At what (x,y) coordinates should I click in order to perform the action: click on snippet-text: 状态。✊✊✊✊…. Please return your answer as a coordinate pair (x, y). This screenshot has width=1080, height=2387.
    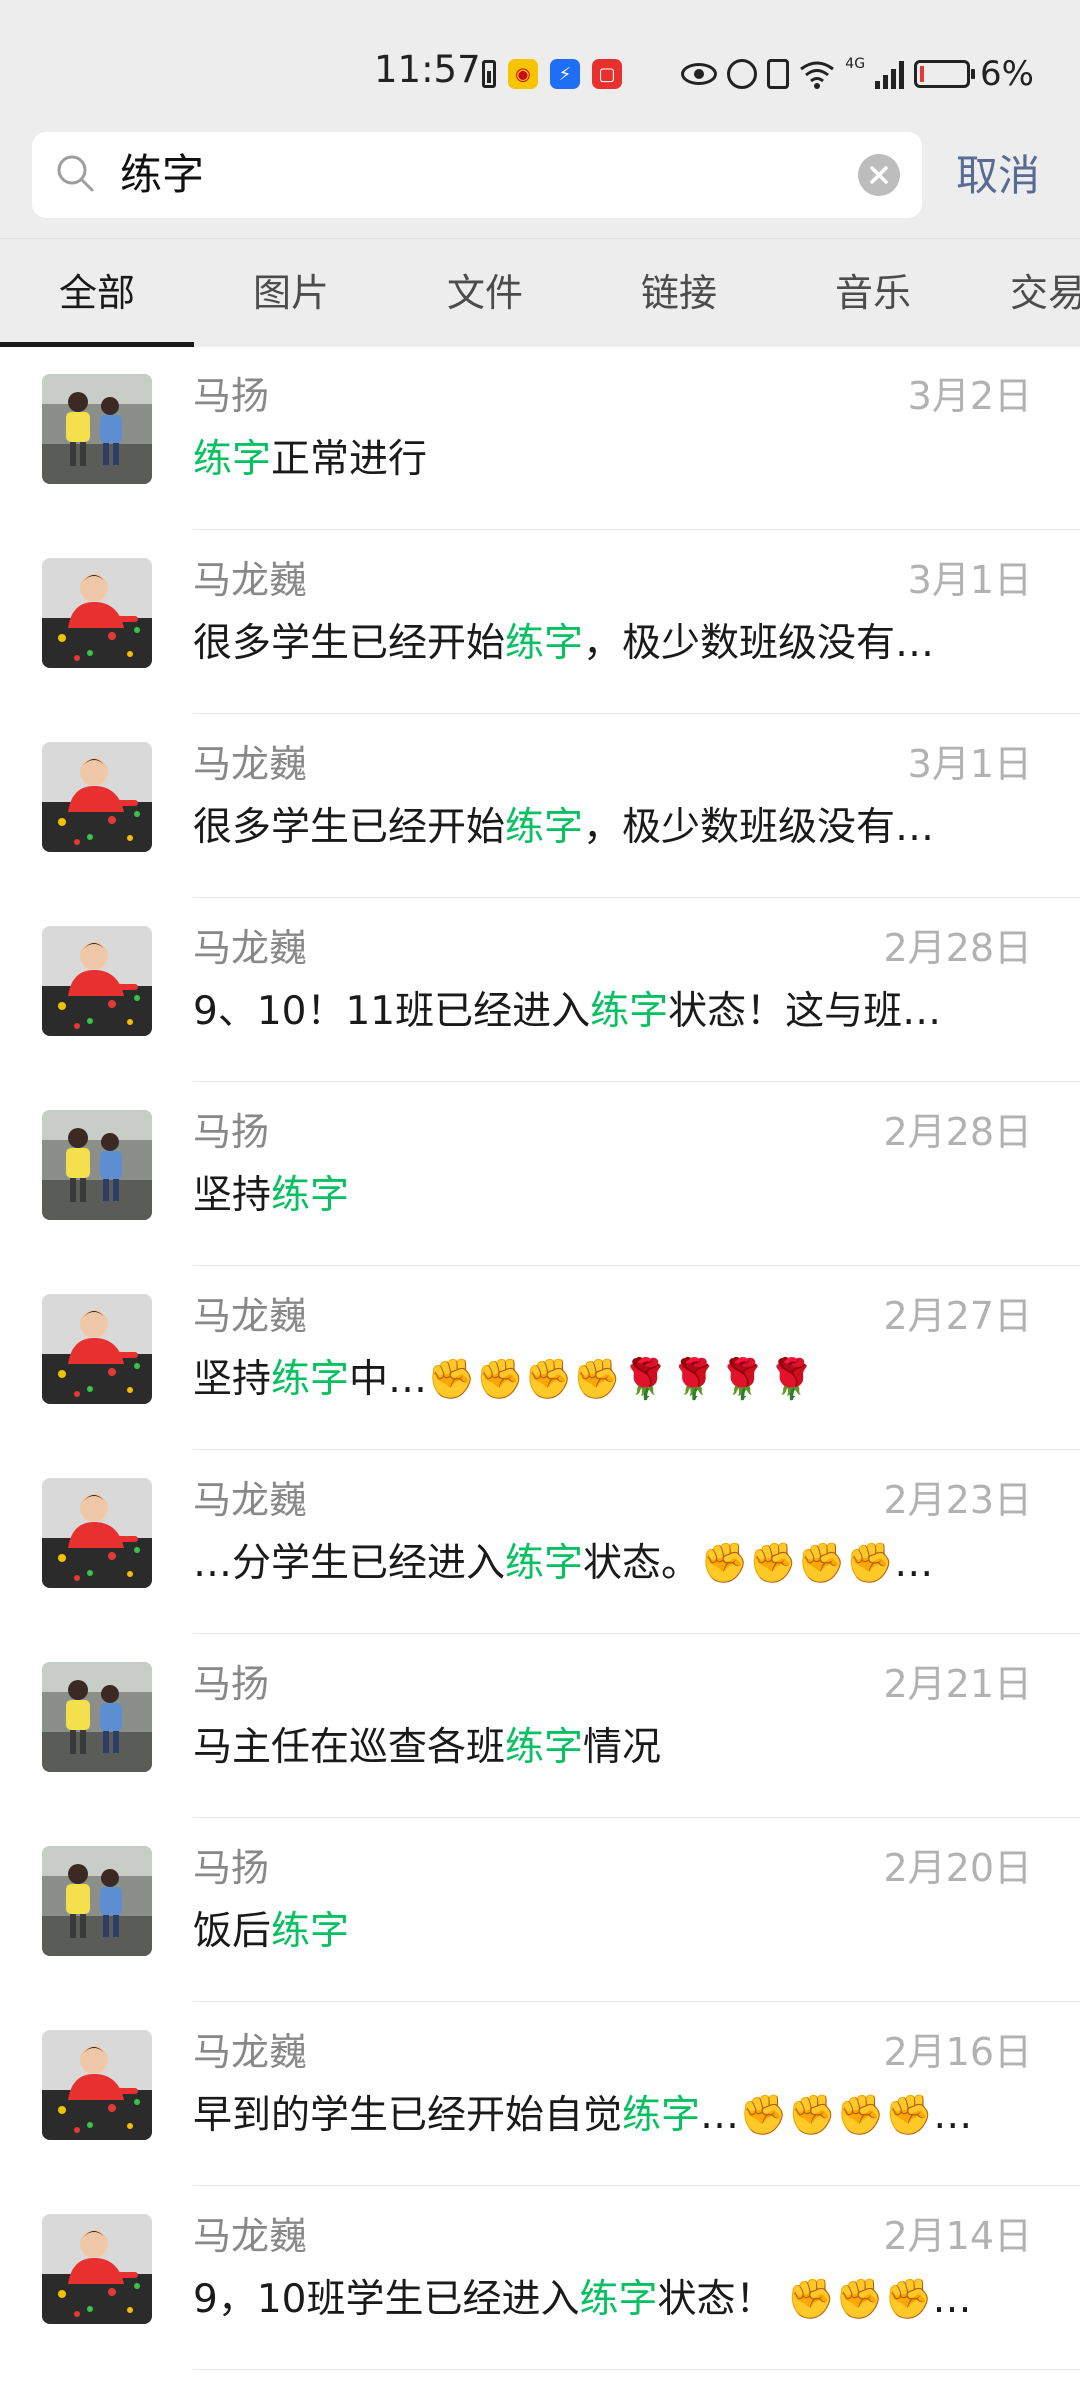
    Looking at the image, I should click on (758, 1563).